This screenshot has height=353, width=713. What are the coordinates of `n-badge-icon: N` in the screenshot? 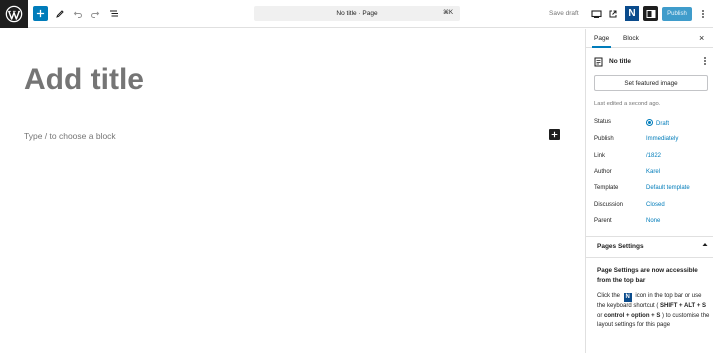 It's located at (627, 297).